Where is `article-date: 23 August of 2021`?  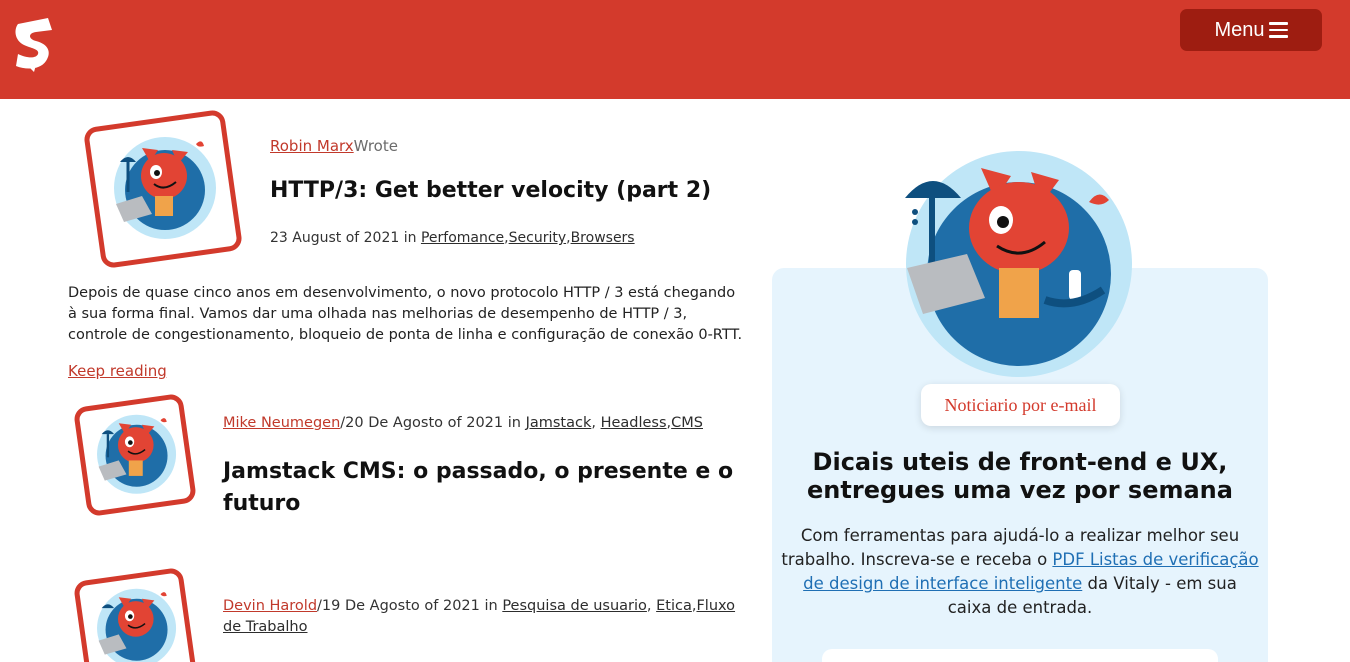 article-date: 23 August of 2021 is located at coordinates (335, 238).